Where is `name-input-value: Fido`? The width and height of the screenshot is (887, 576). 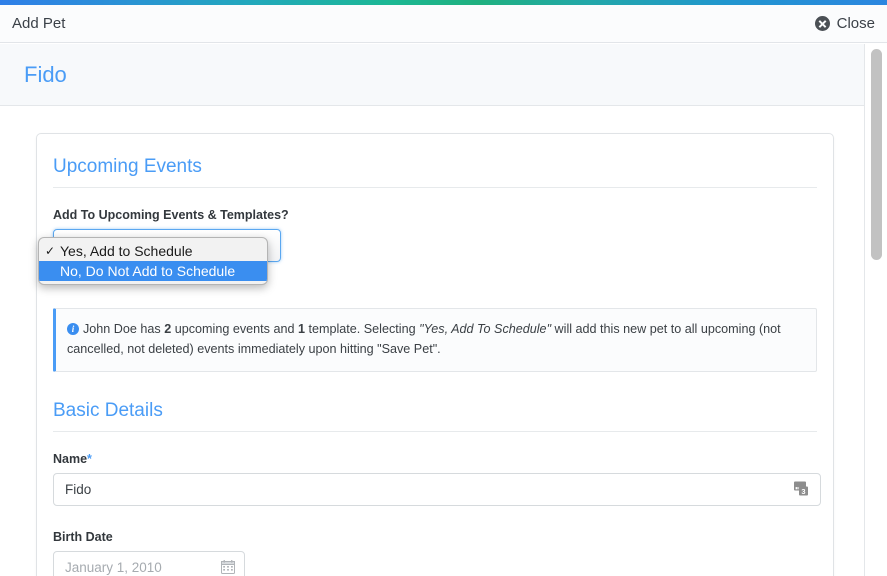
name-input-value: Fido is located at coordinates (78, 489).